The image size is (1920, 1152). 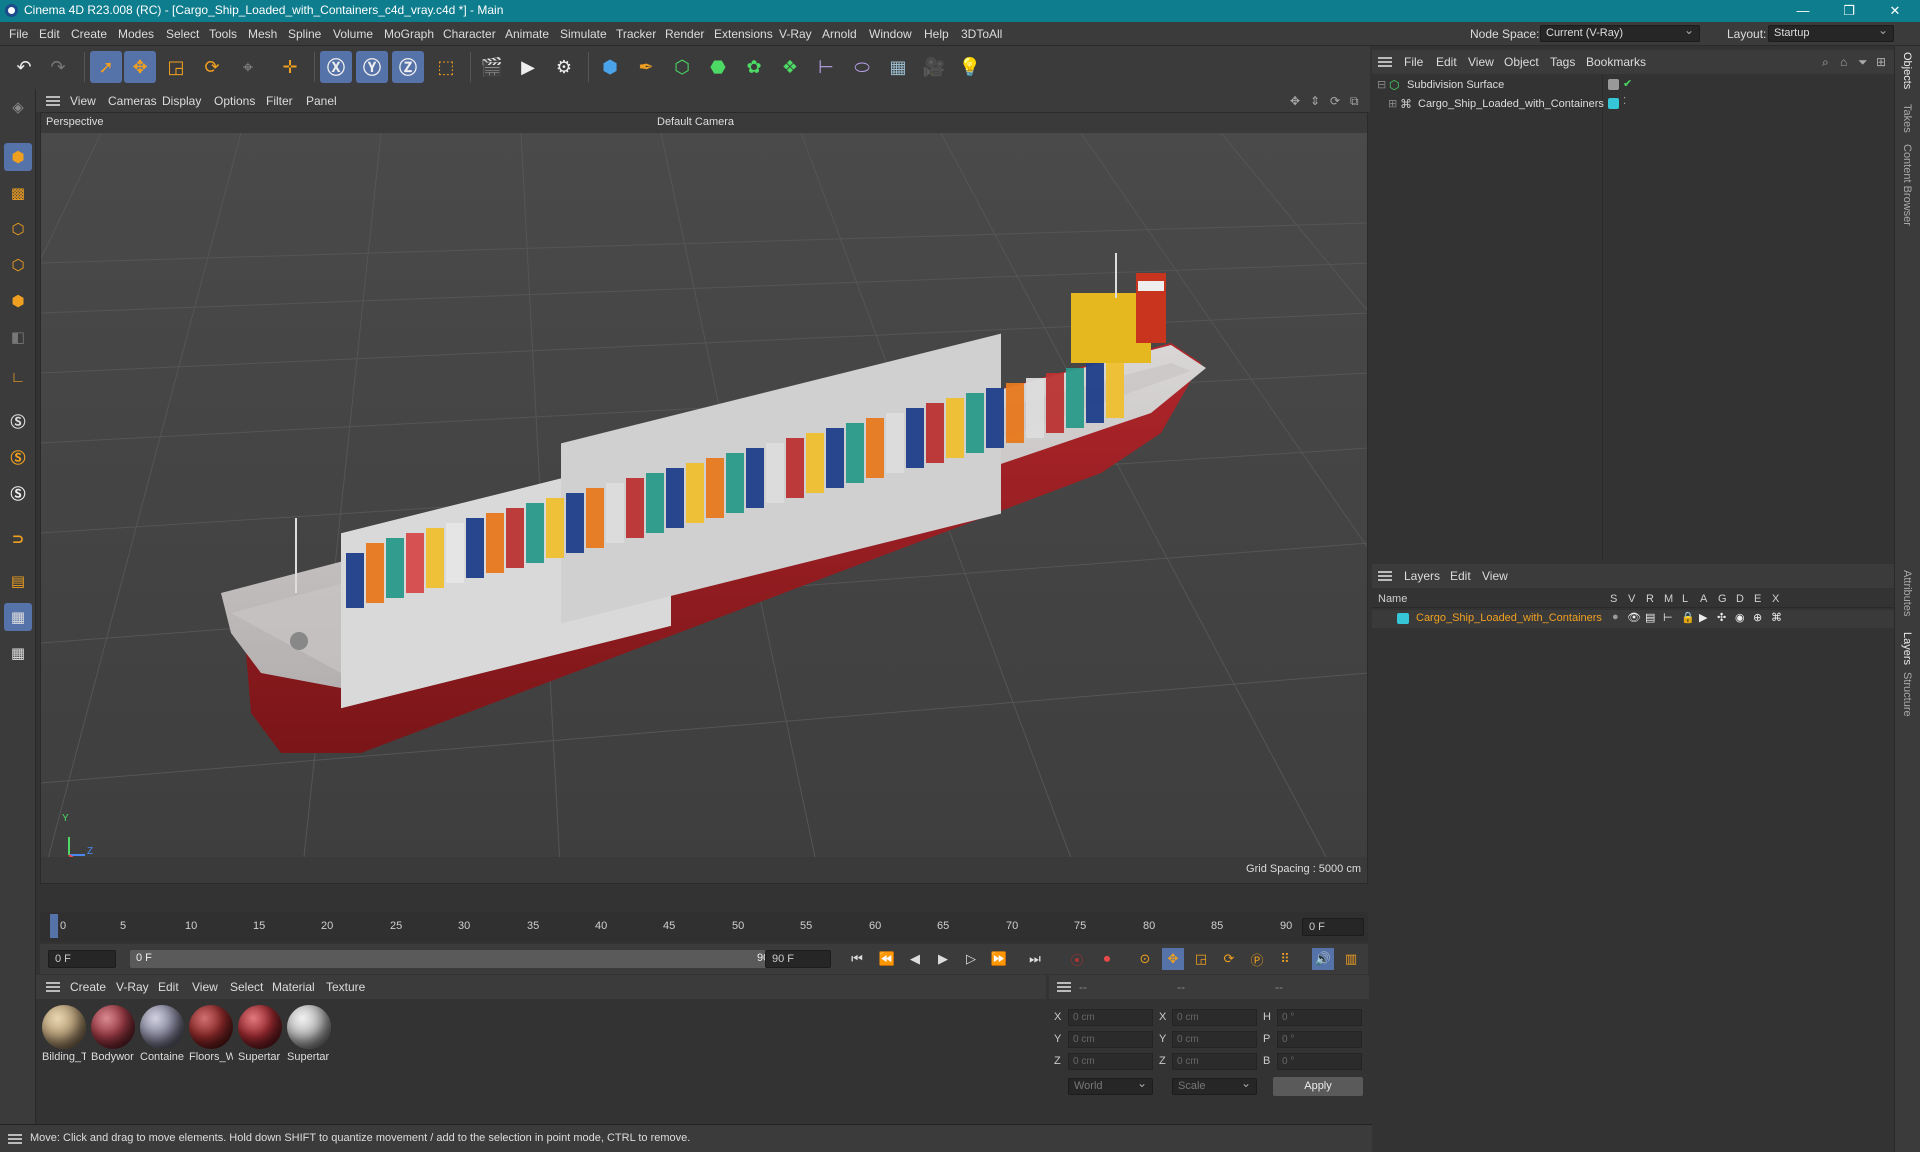 What do you see at coordinates (18, 421) in the screenshot?
I see `snap-icon: Ⓢ` at bounding box center [18, 421].